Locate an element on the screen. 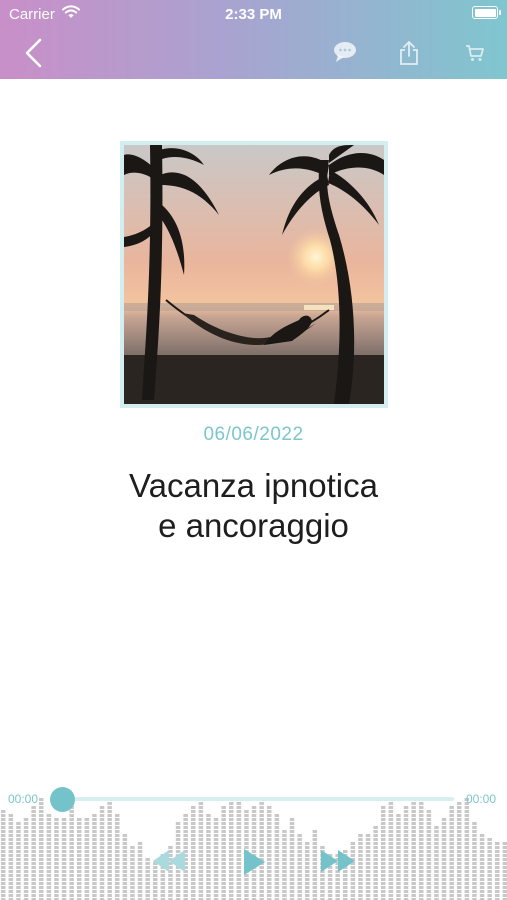  progress-knob is located at coordinates (62, 799).